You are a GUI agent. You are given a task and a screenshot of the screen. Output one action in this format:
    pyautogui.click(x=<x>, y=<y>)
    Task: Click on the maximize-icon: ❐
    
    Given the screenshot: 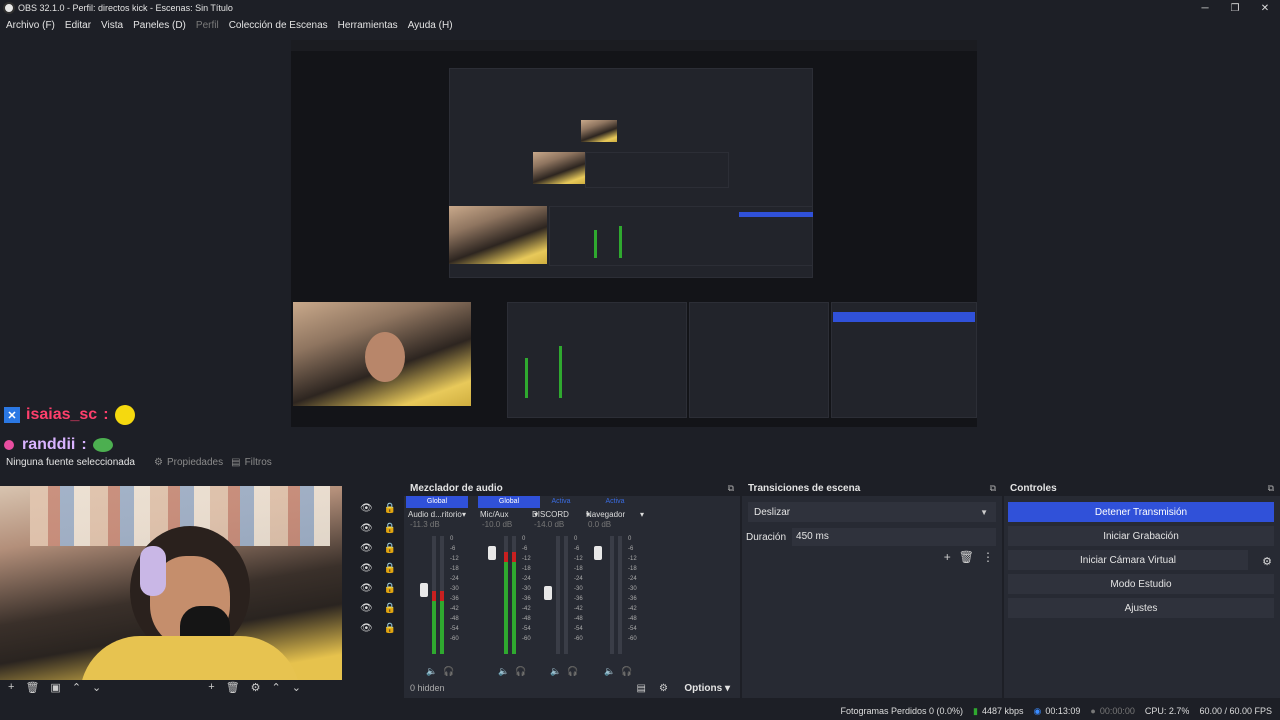 What is the action you would take?
    pyautogui.click(x=1235, y=8)
    